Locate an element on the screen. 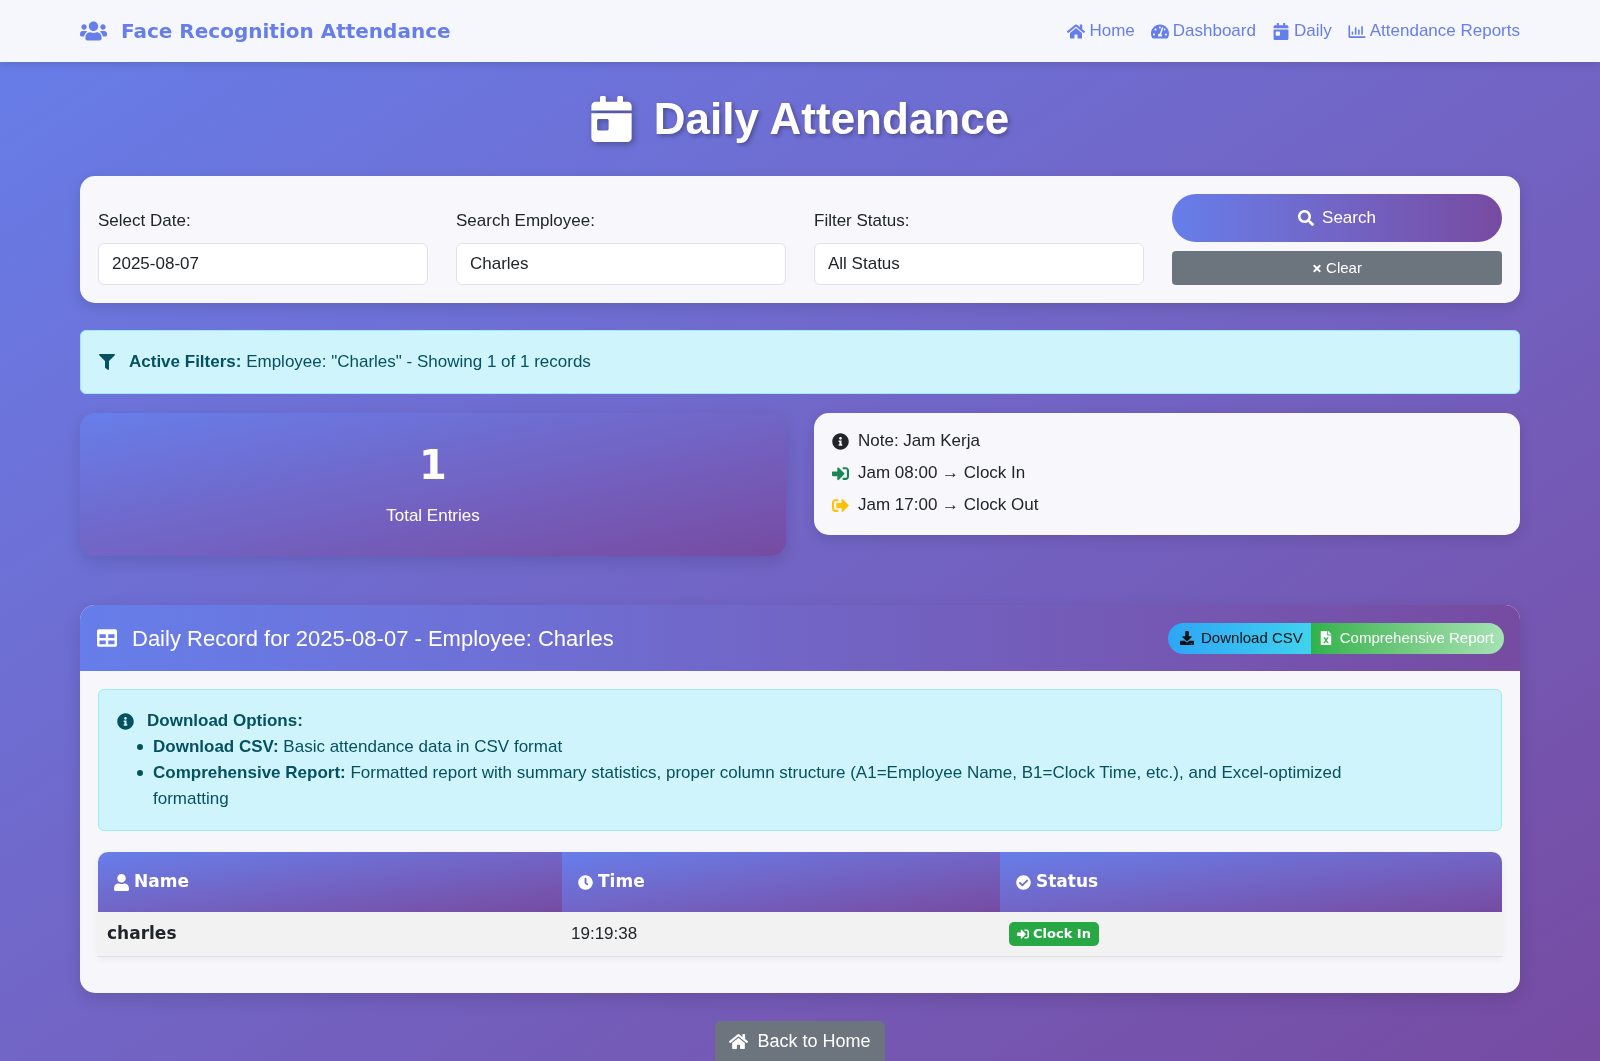  download-option-text: Download CSV: Basic attendance data in CSV format is located at coordinates (358, 747).